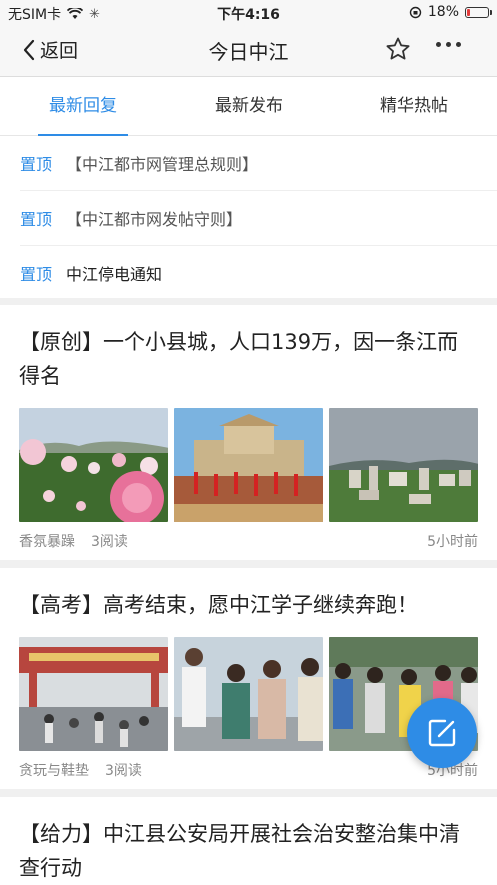 This screenshot has height=885, width=497. What do you see at coordinates (258, 273) in the screenshot?
I see `pinned-item: 置顶 中江停电通知` at bounding box center [258, 273].